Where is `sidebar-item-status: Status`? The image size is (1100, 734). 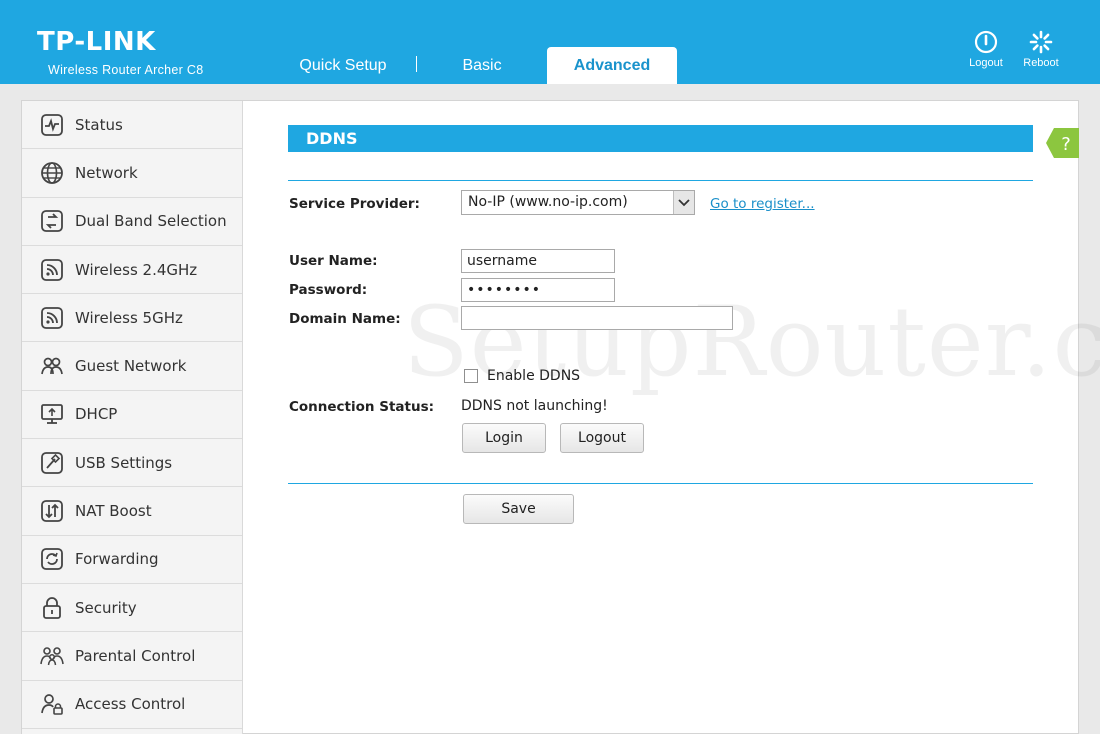 sidebar-item-status: Status is located at coordinates (132, 125).